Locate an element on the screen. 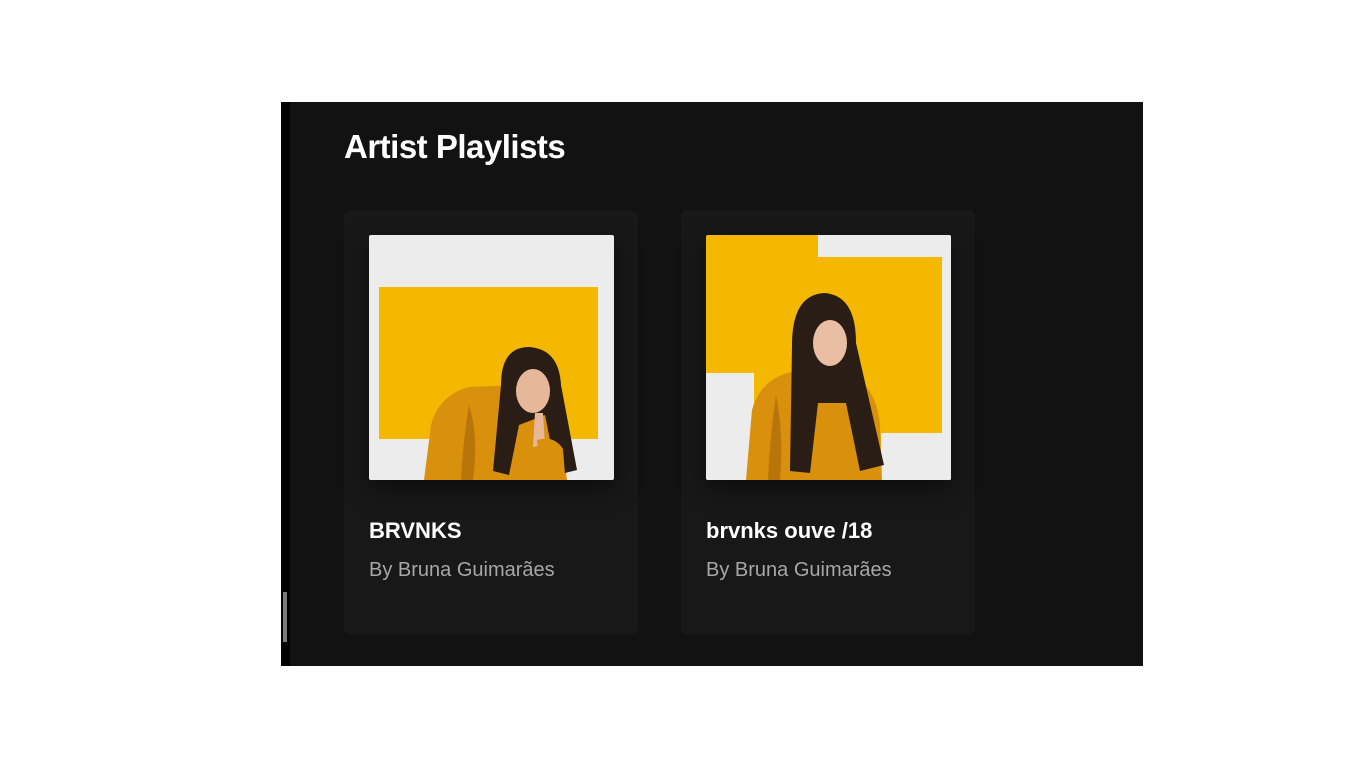 This screenshot has height=768, width=1366. scrollbar-thumb is located at coordinates (285, 617).